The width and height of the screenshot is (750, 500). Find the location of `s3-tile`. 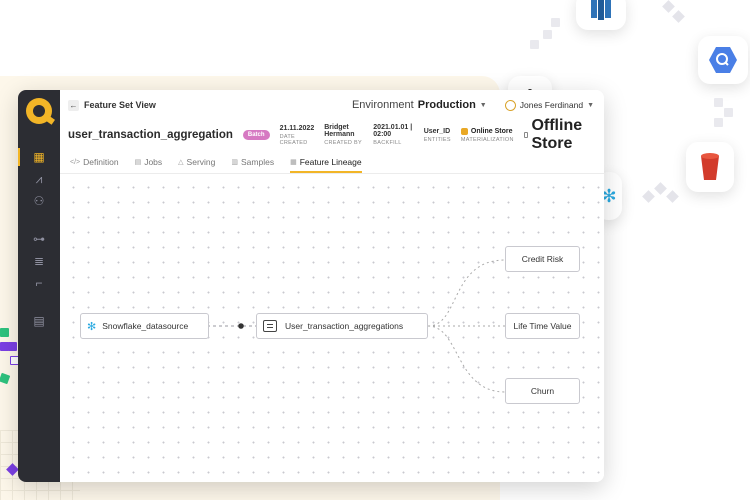

s3-tile is located at coordinates (710, 167).